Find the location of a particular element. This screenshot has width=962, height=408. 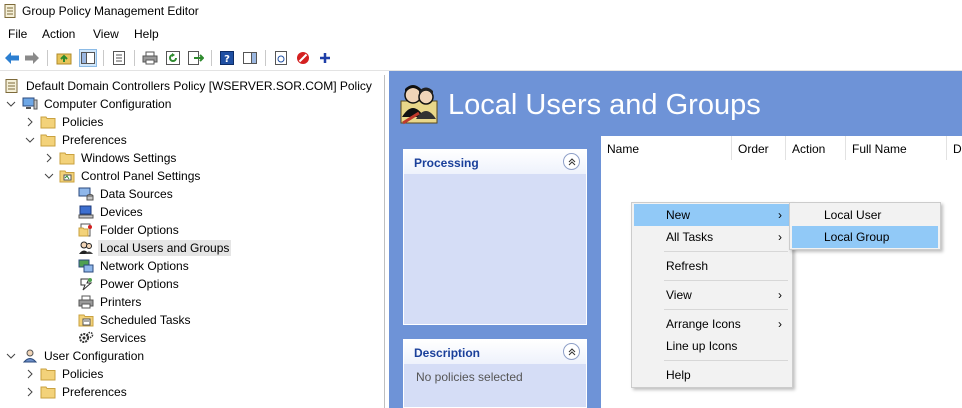

policy-document-icon is located at coordinates (11, 86).